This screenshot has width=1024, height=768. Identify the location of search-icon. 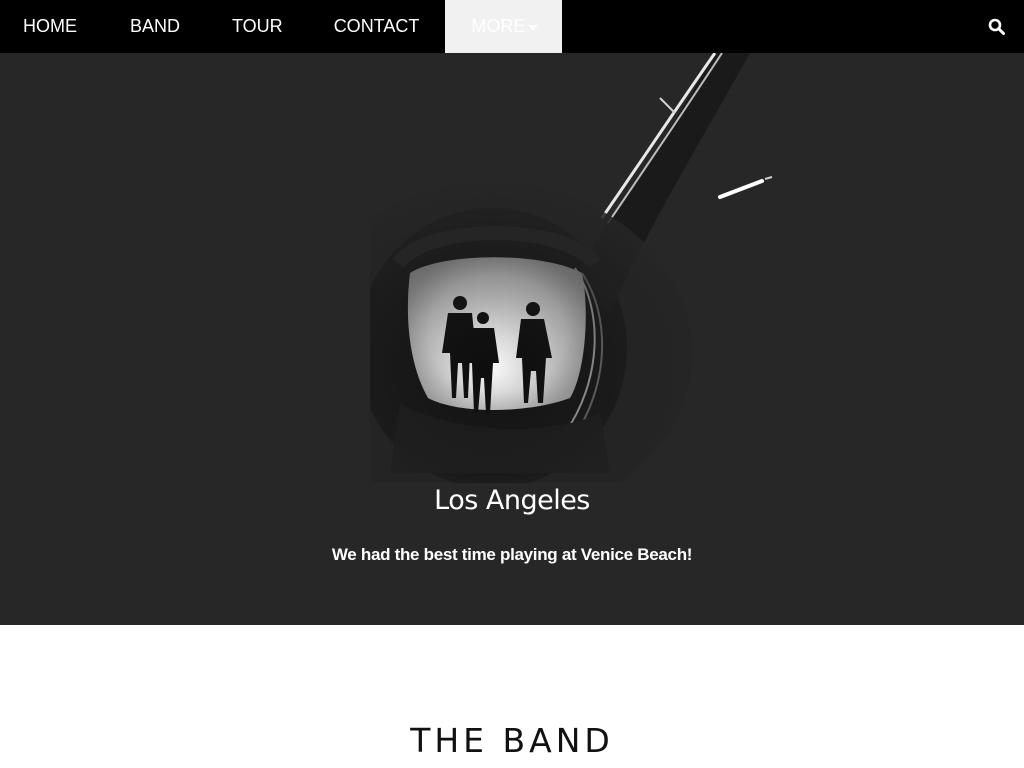
(996, 26).